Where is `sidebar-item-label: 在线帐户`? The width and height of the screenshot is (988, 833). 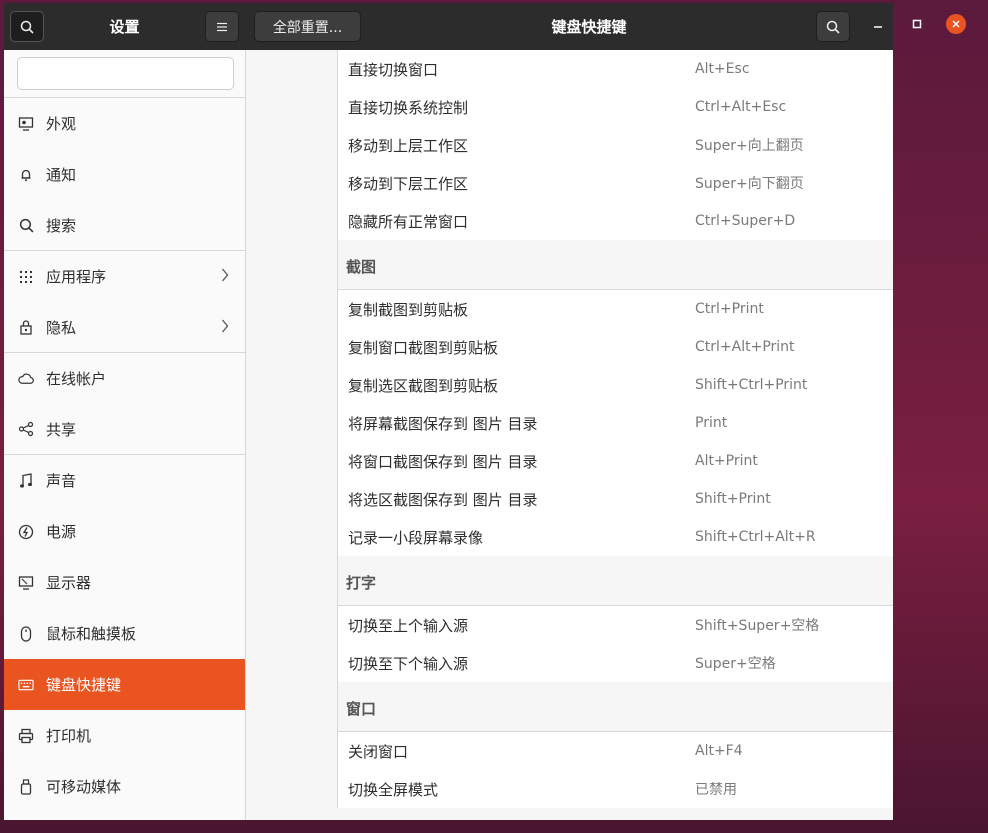
sidebar-item-label: 在线帐户 is located at coordinates (76, 379).